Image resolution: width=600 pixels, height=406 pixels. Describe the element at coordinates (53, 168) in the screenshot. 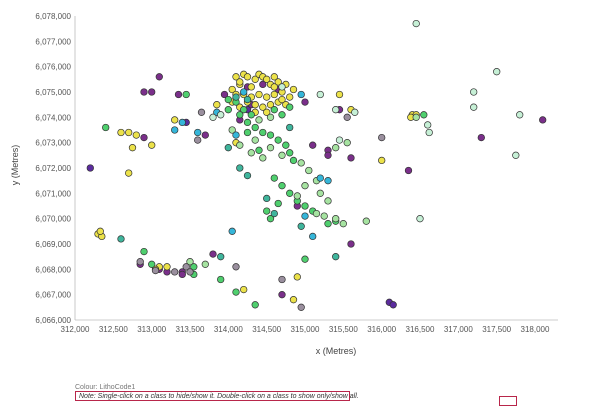

I see `y-tick-label: 6,072,000` at that location.